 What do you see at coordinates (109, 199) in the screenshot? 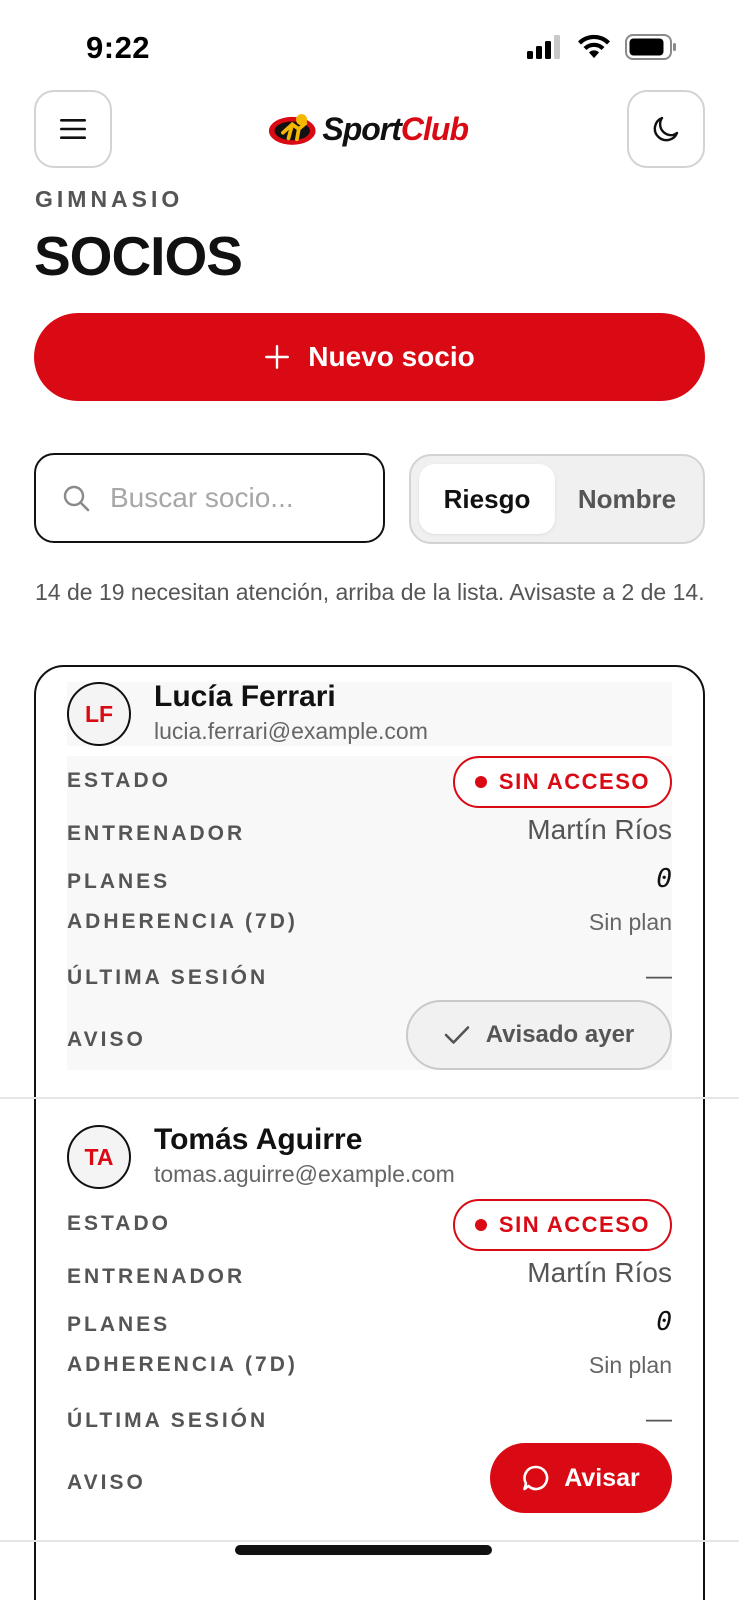
I see `section-eyebrow: GIMNASIO` at bounding box center [109, 199].